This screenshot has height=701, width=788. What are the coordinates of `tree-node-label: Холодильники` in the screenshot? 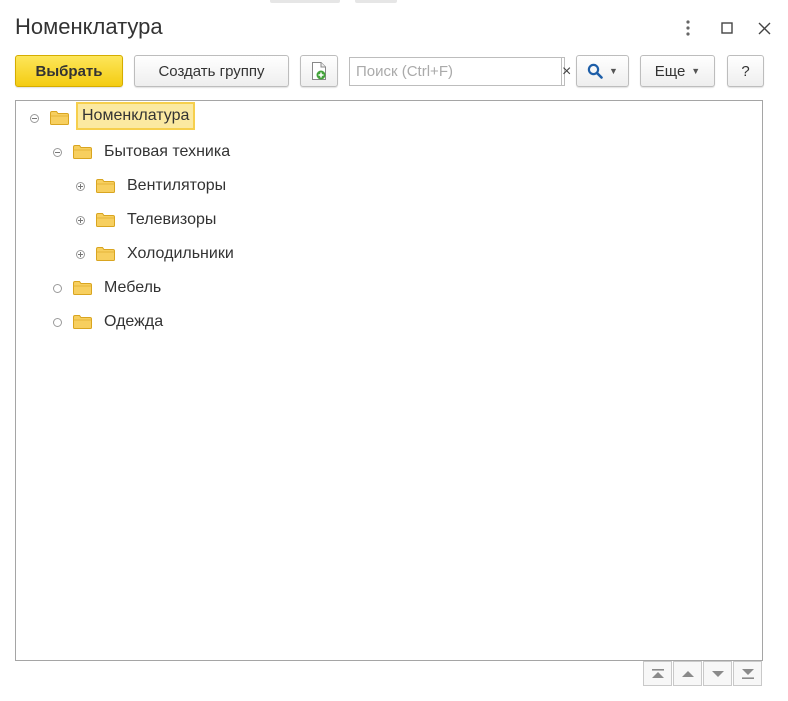 It's located at (180, 253).